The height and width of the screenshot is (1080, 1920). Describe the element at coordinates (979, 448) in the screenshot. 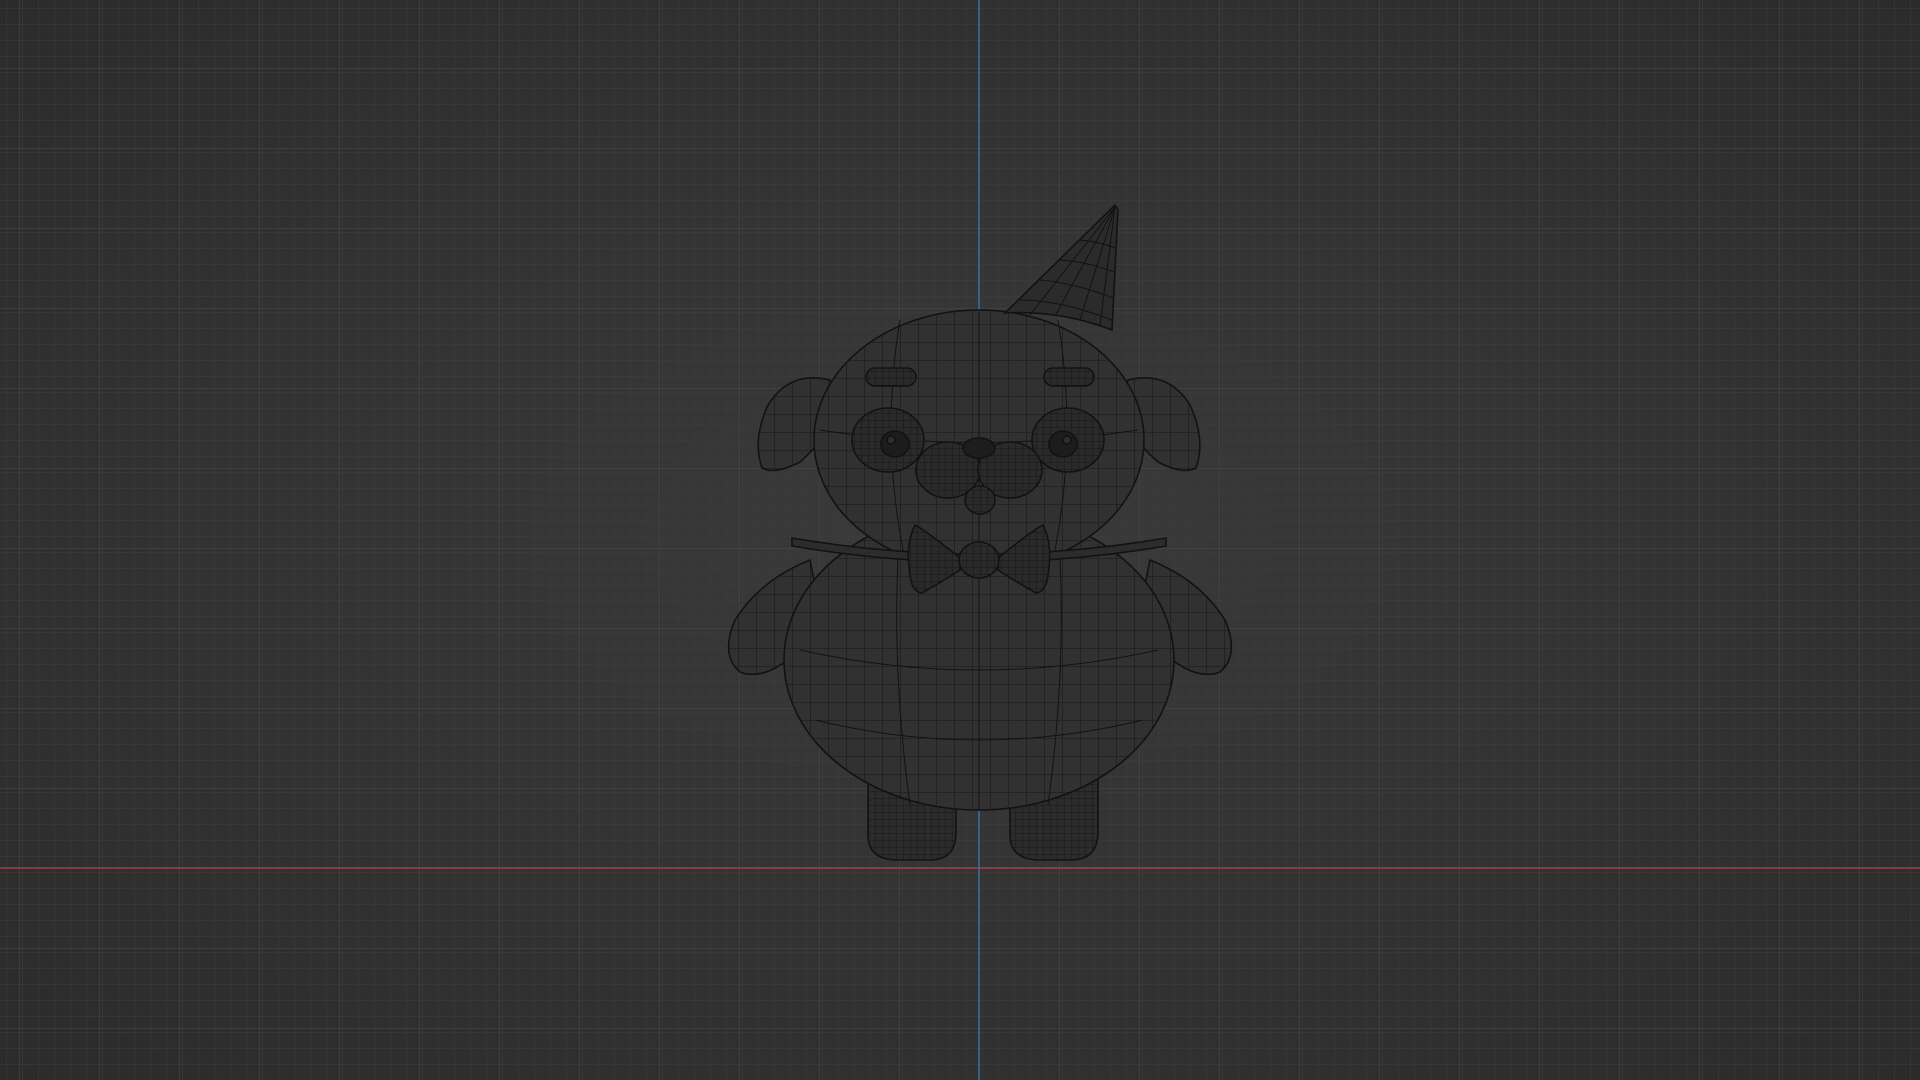

I see `nose` at that location.